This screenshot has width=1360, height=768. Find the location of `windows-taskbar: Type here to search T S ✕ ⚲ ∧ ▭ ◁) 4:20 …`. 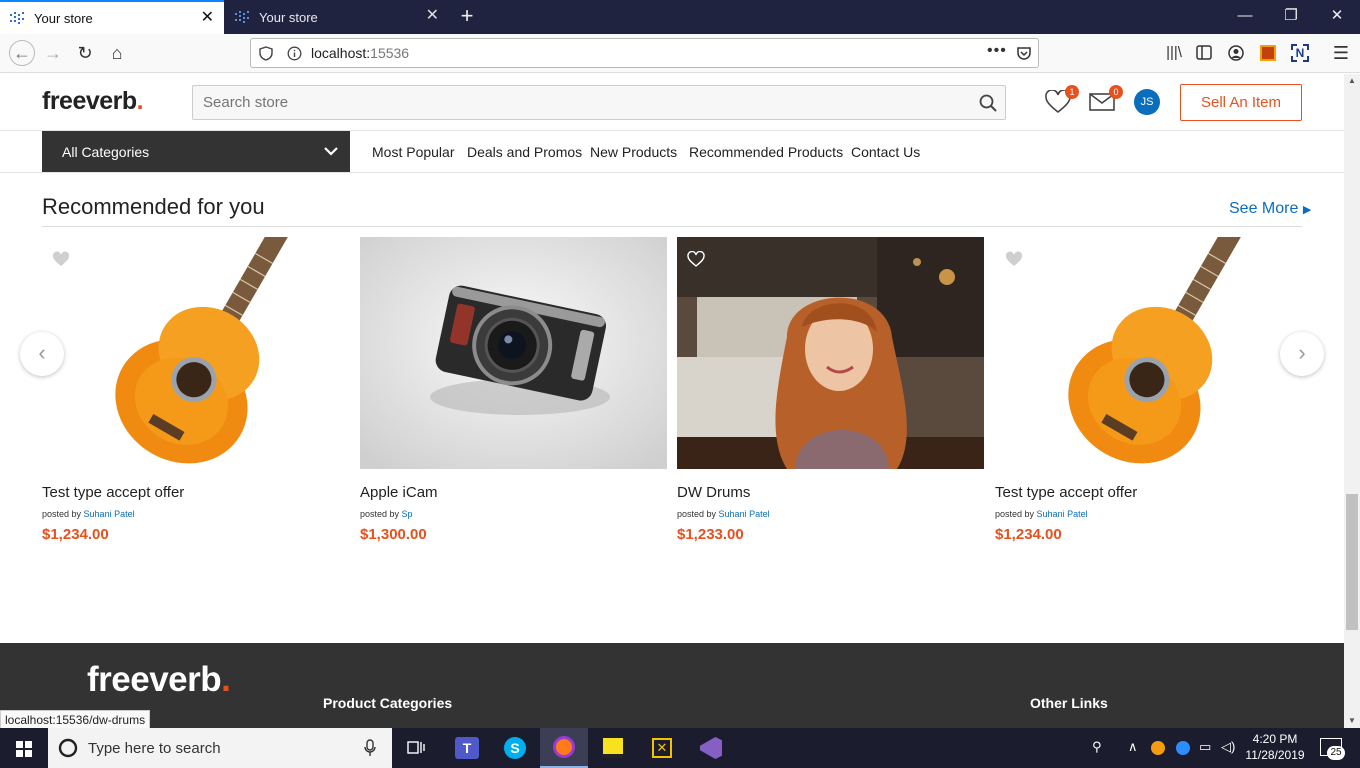

windows-taskbar: Type here to search T S ✕ ⚲ ∧ ▭ ◁) 4:20 … is located at coordinates (680, 748).